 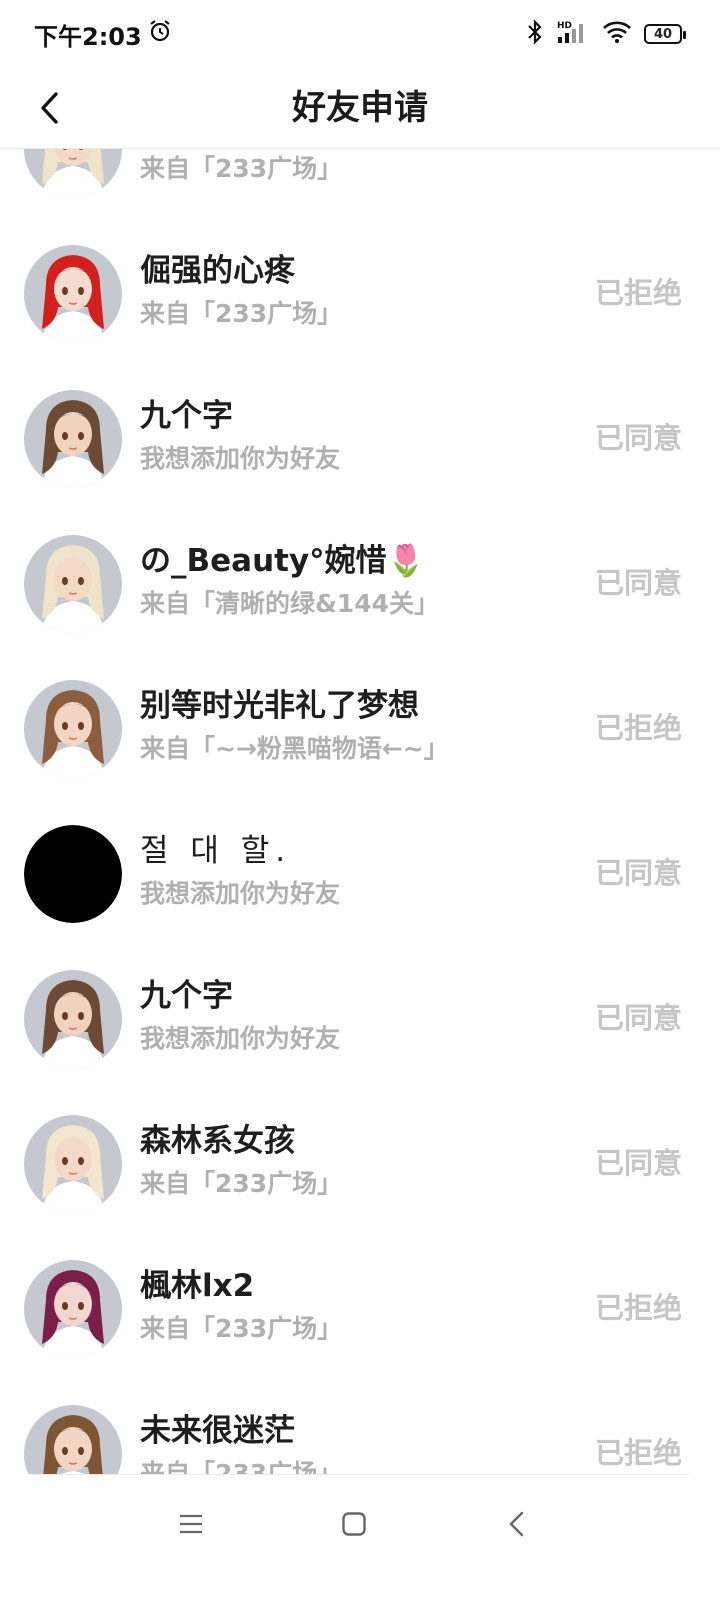 I want to click on list-item: の_Beauty°婉惜🌷 来自「清晰的绿&144关」 已同意, so click(x=360, y=583).